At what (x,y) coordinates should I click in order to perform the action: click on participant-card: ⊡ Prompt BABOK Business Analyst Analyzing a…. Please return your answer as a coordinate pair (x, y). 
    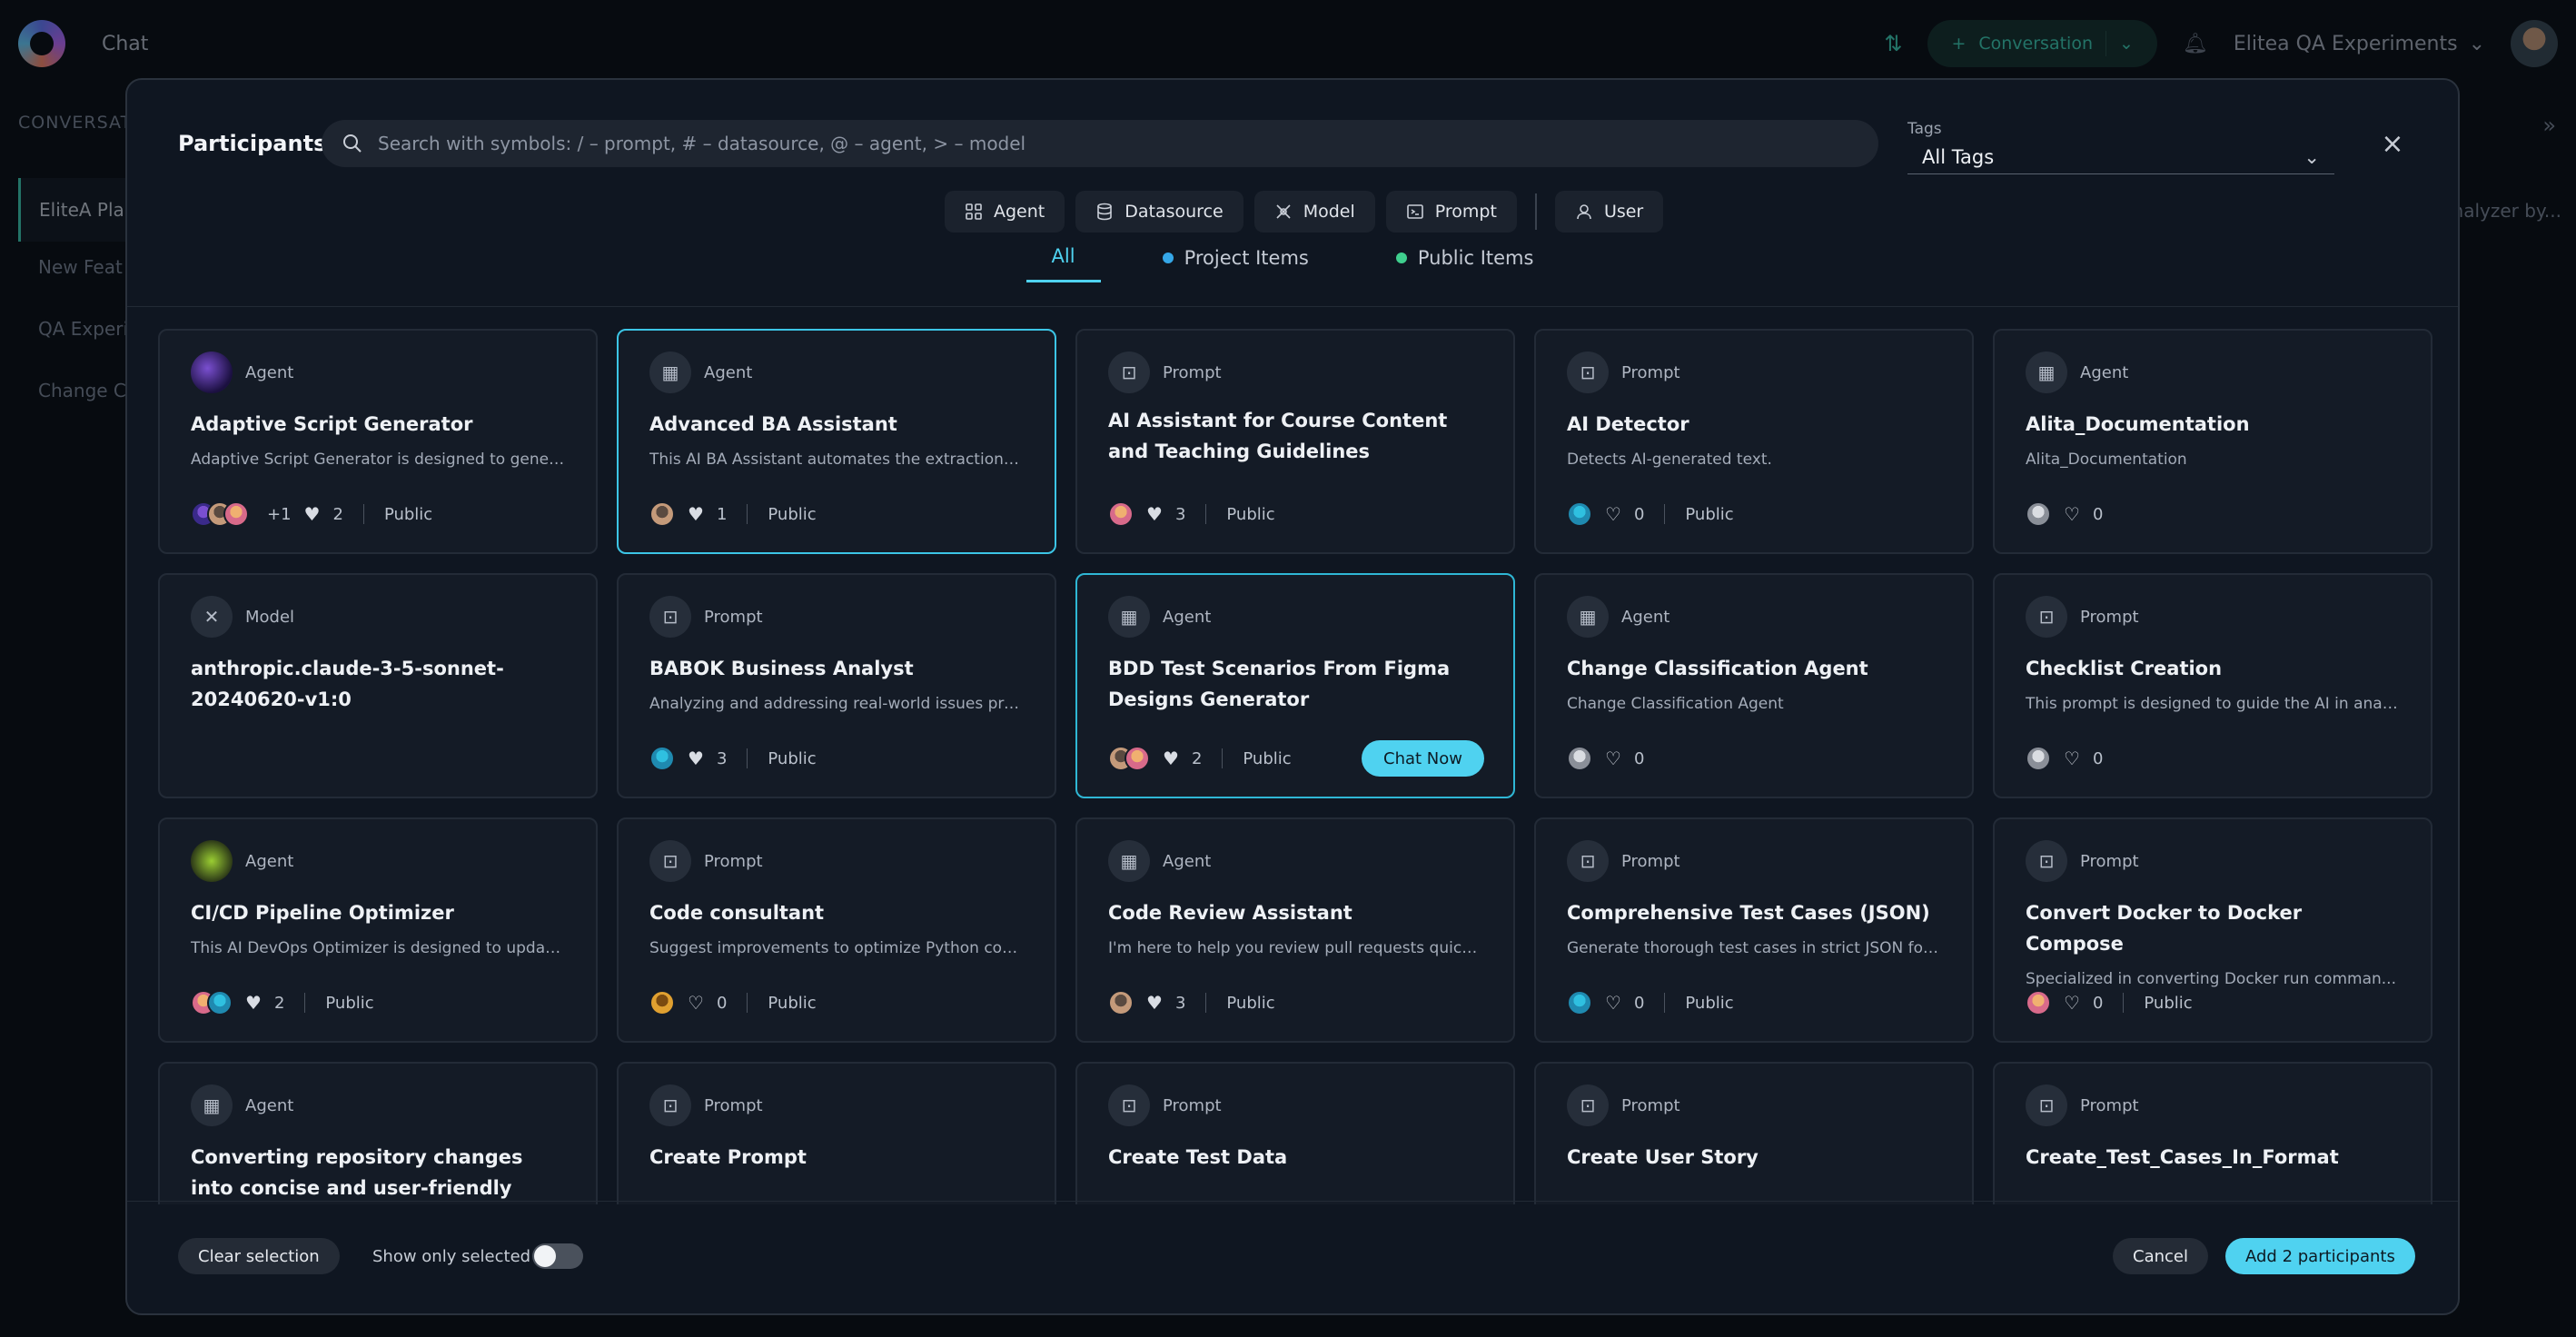
    Looking at the image, I should click on (836, 685).